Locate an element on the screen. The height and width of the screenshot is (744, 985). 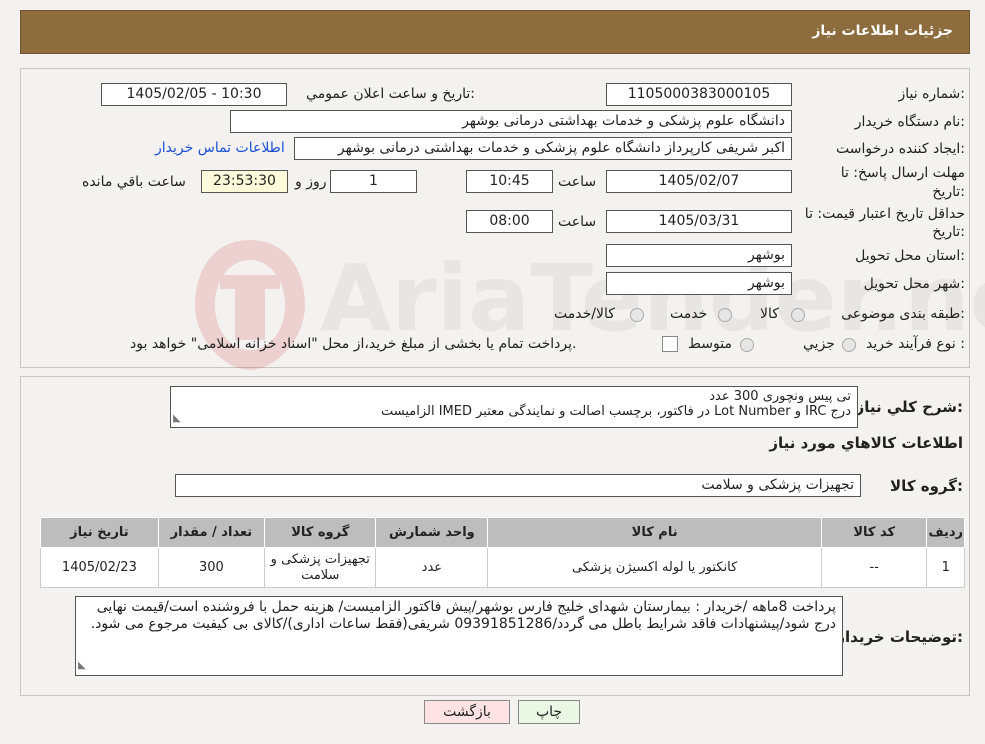
col-row: رديف is located at coordinates (945, 532).